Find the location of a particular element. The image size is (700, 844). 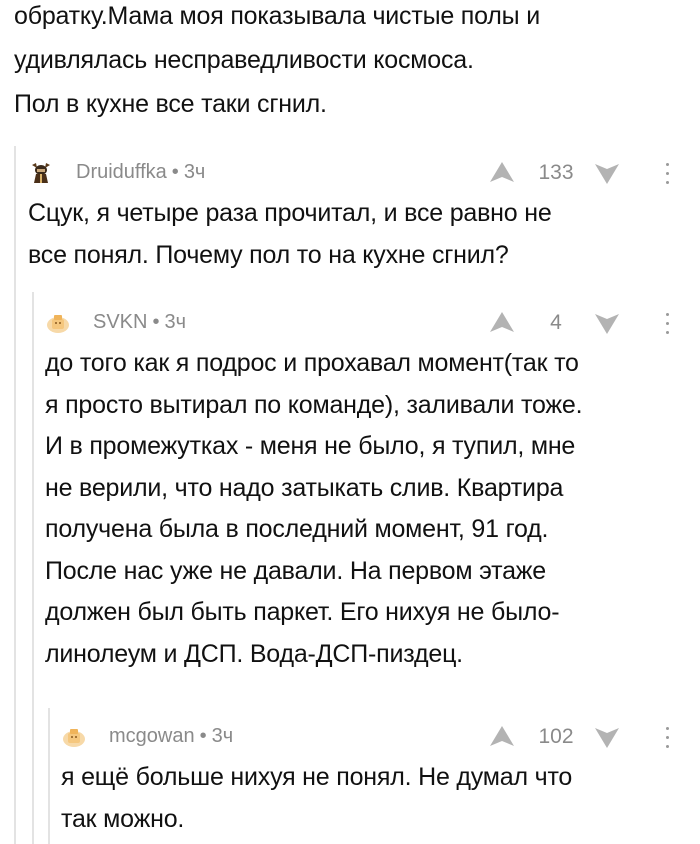

comment-meta: mcgowan • 3ч is located at coordinates (147, 736).